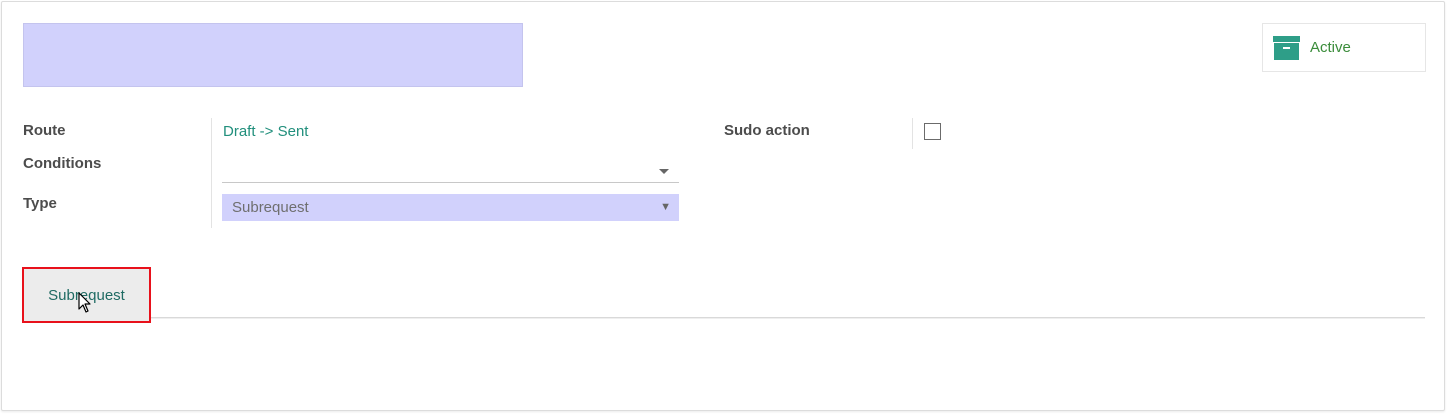 This screenshot has height=418, width=1449. Describe the element at coordinates (265, 131) in the screenshot. I see `route-link: Draft -> Sent` at that location.